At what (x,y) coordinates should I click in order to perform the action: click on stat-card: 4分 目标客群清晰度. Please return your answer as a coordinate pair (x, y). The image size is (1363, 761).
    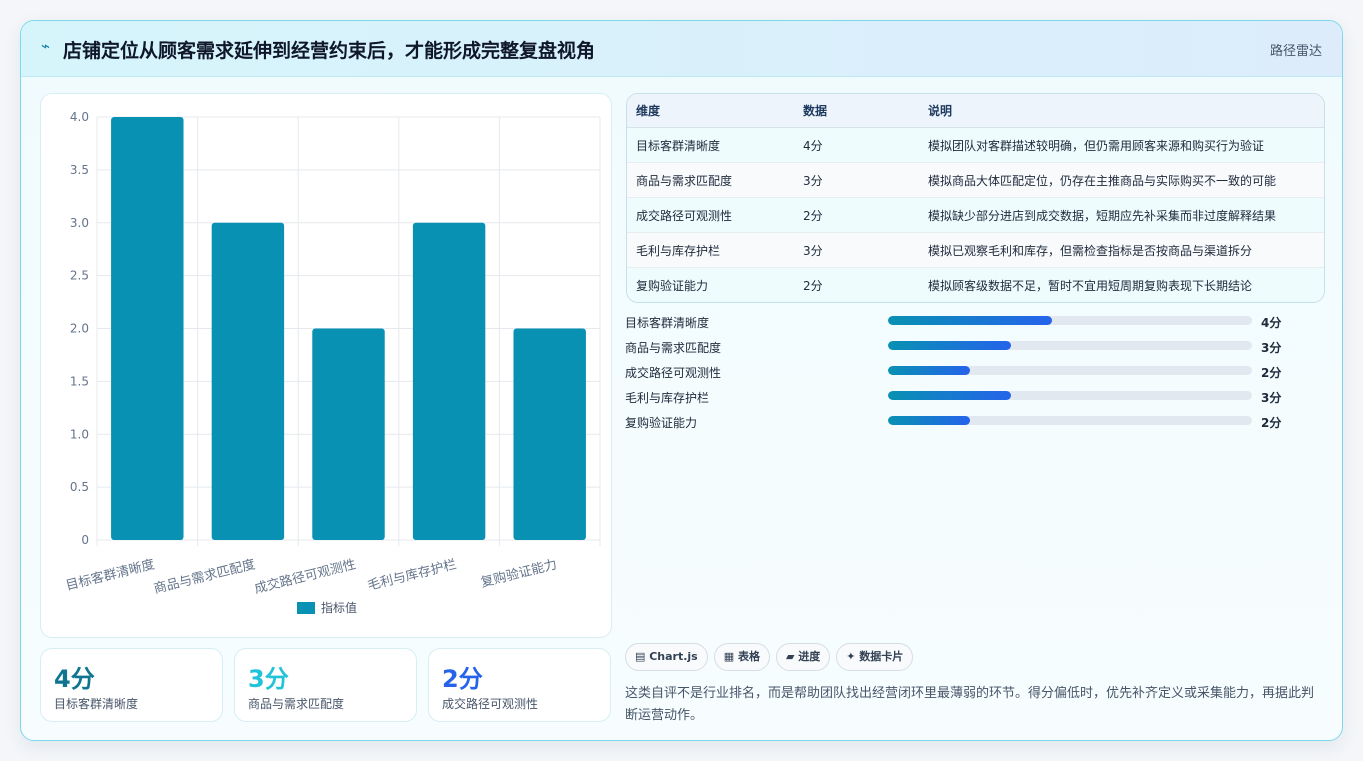
    Looking at the image, I should click on (131, 685).